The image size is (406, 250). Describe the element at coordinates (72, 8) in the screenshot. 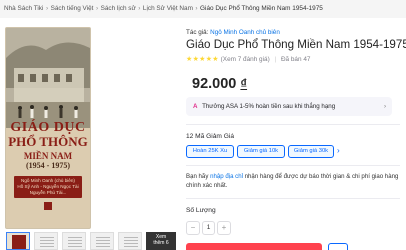

I see `breadcrumb-item-vietnamese-books: Sách tiếng Việt` at that location.